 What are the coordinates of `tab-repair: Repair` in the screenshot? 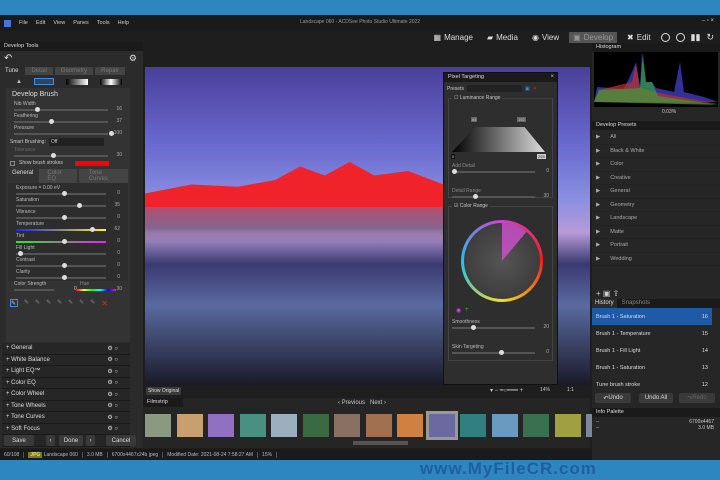 It's located at (110, 71).